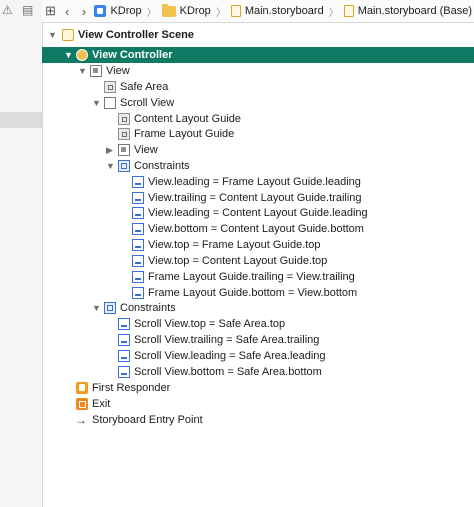 The width and height of the screenshot is (474, 507). I want to click on first-responder-icon, so click(82, 388).